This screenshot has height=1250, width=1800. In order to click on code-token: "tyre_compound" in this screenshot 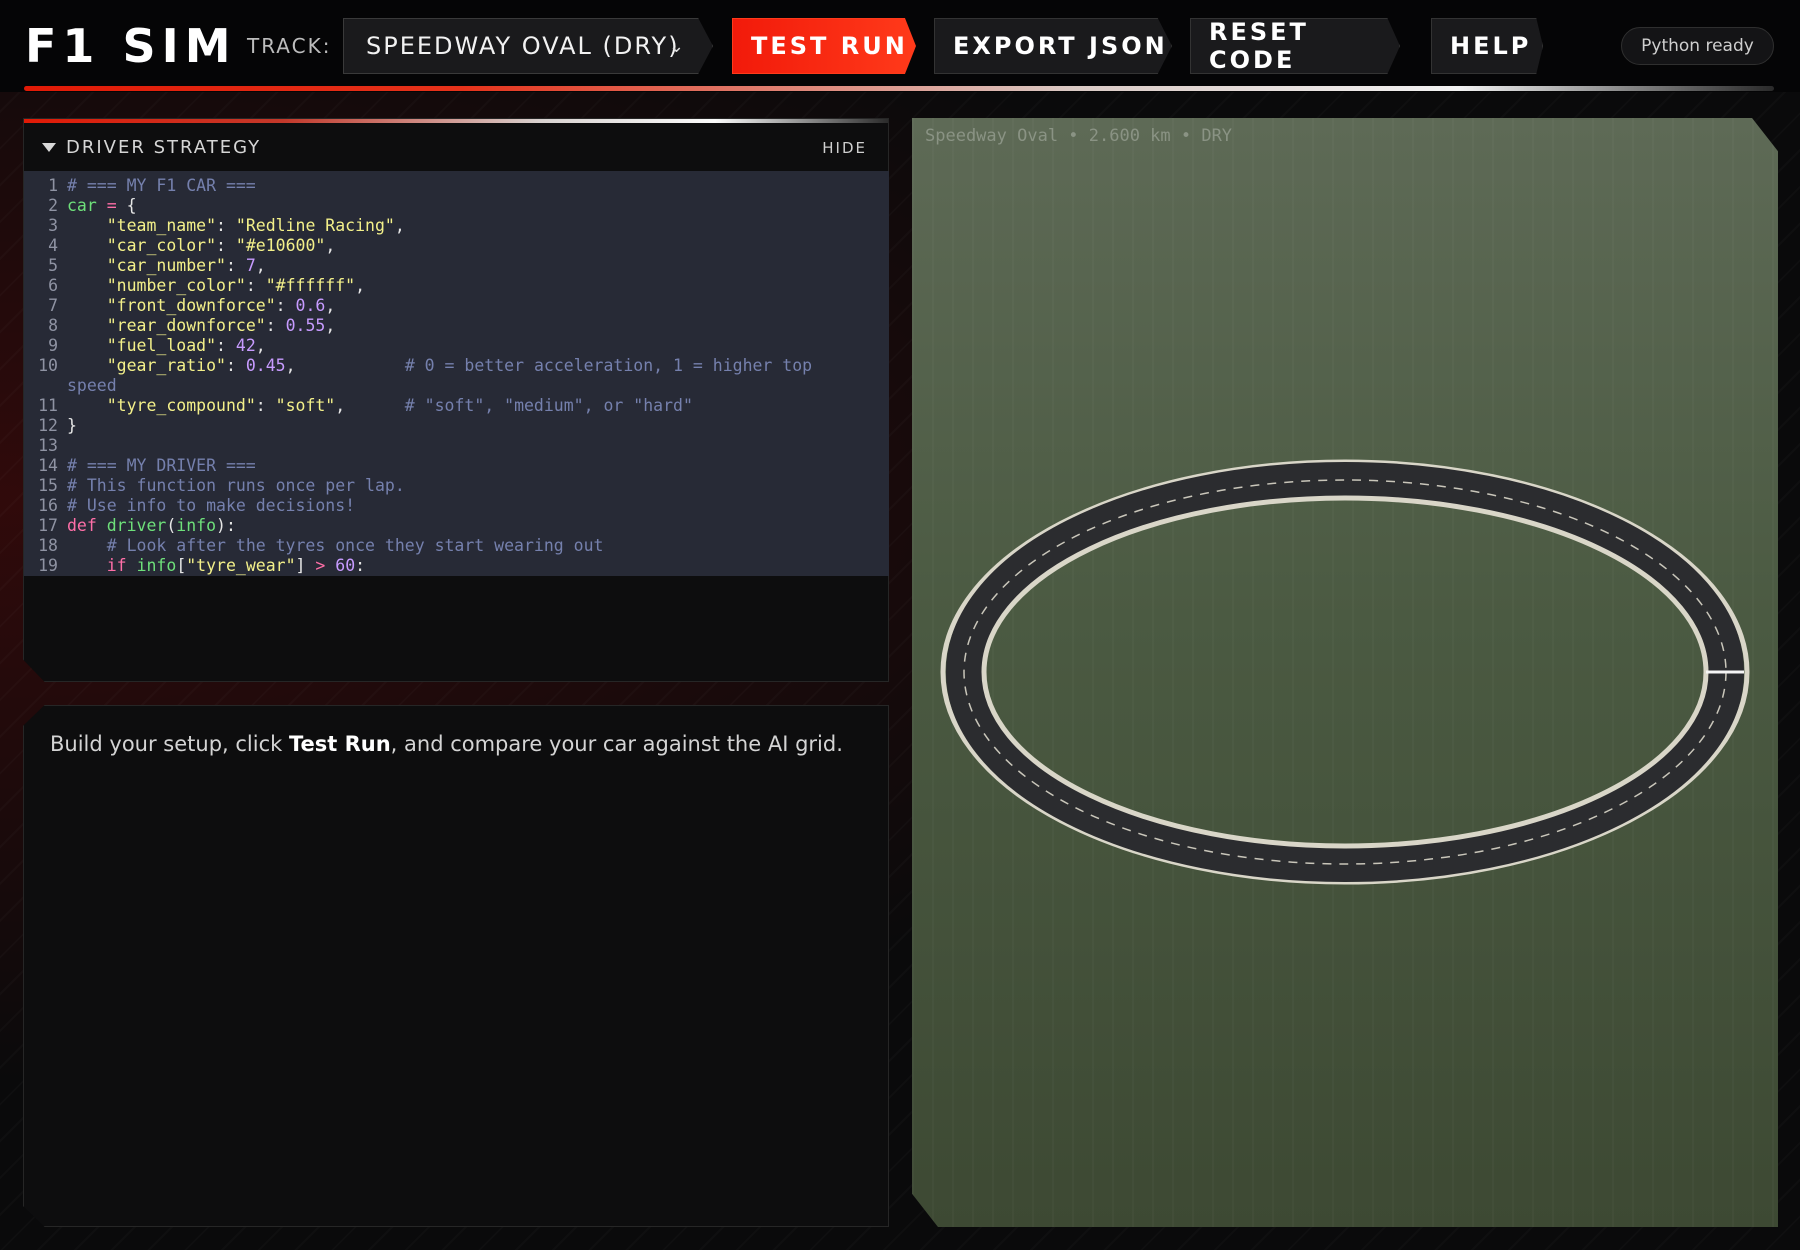, I will do `click(161, 405)`.